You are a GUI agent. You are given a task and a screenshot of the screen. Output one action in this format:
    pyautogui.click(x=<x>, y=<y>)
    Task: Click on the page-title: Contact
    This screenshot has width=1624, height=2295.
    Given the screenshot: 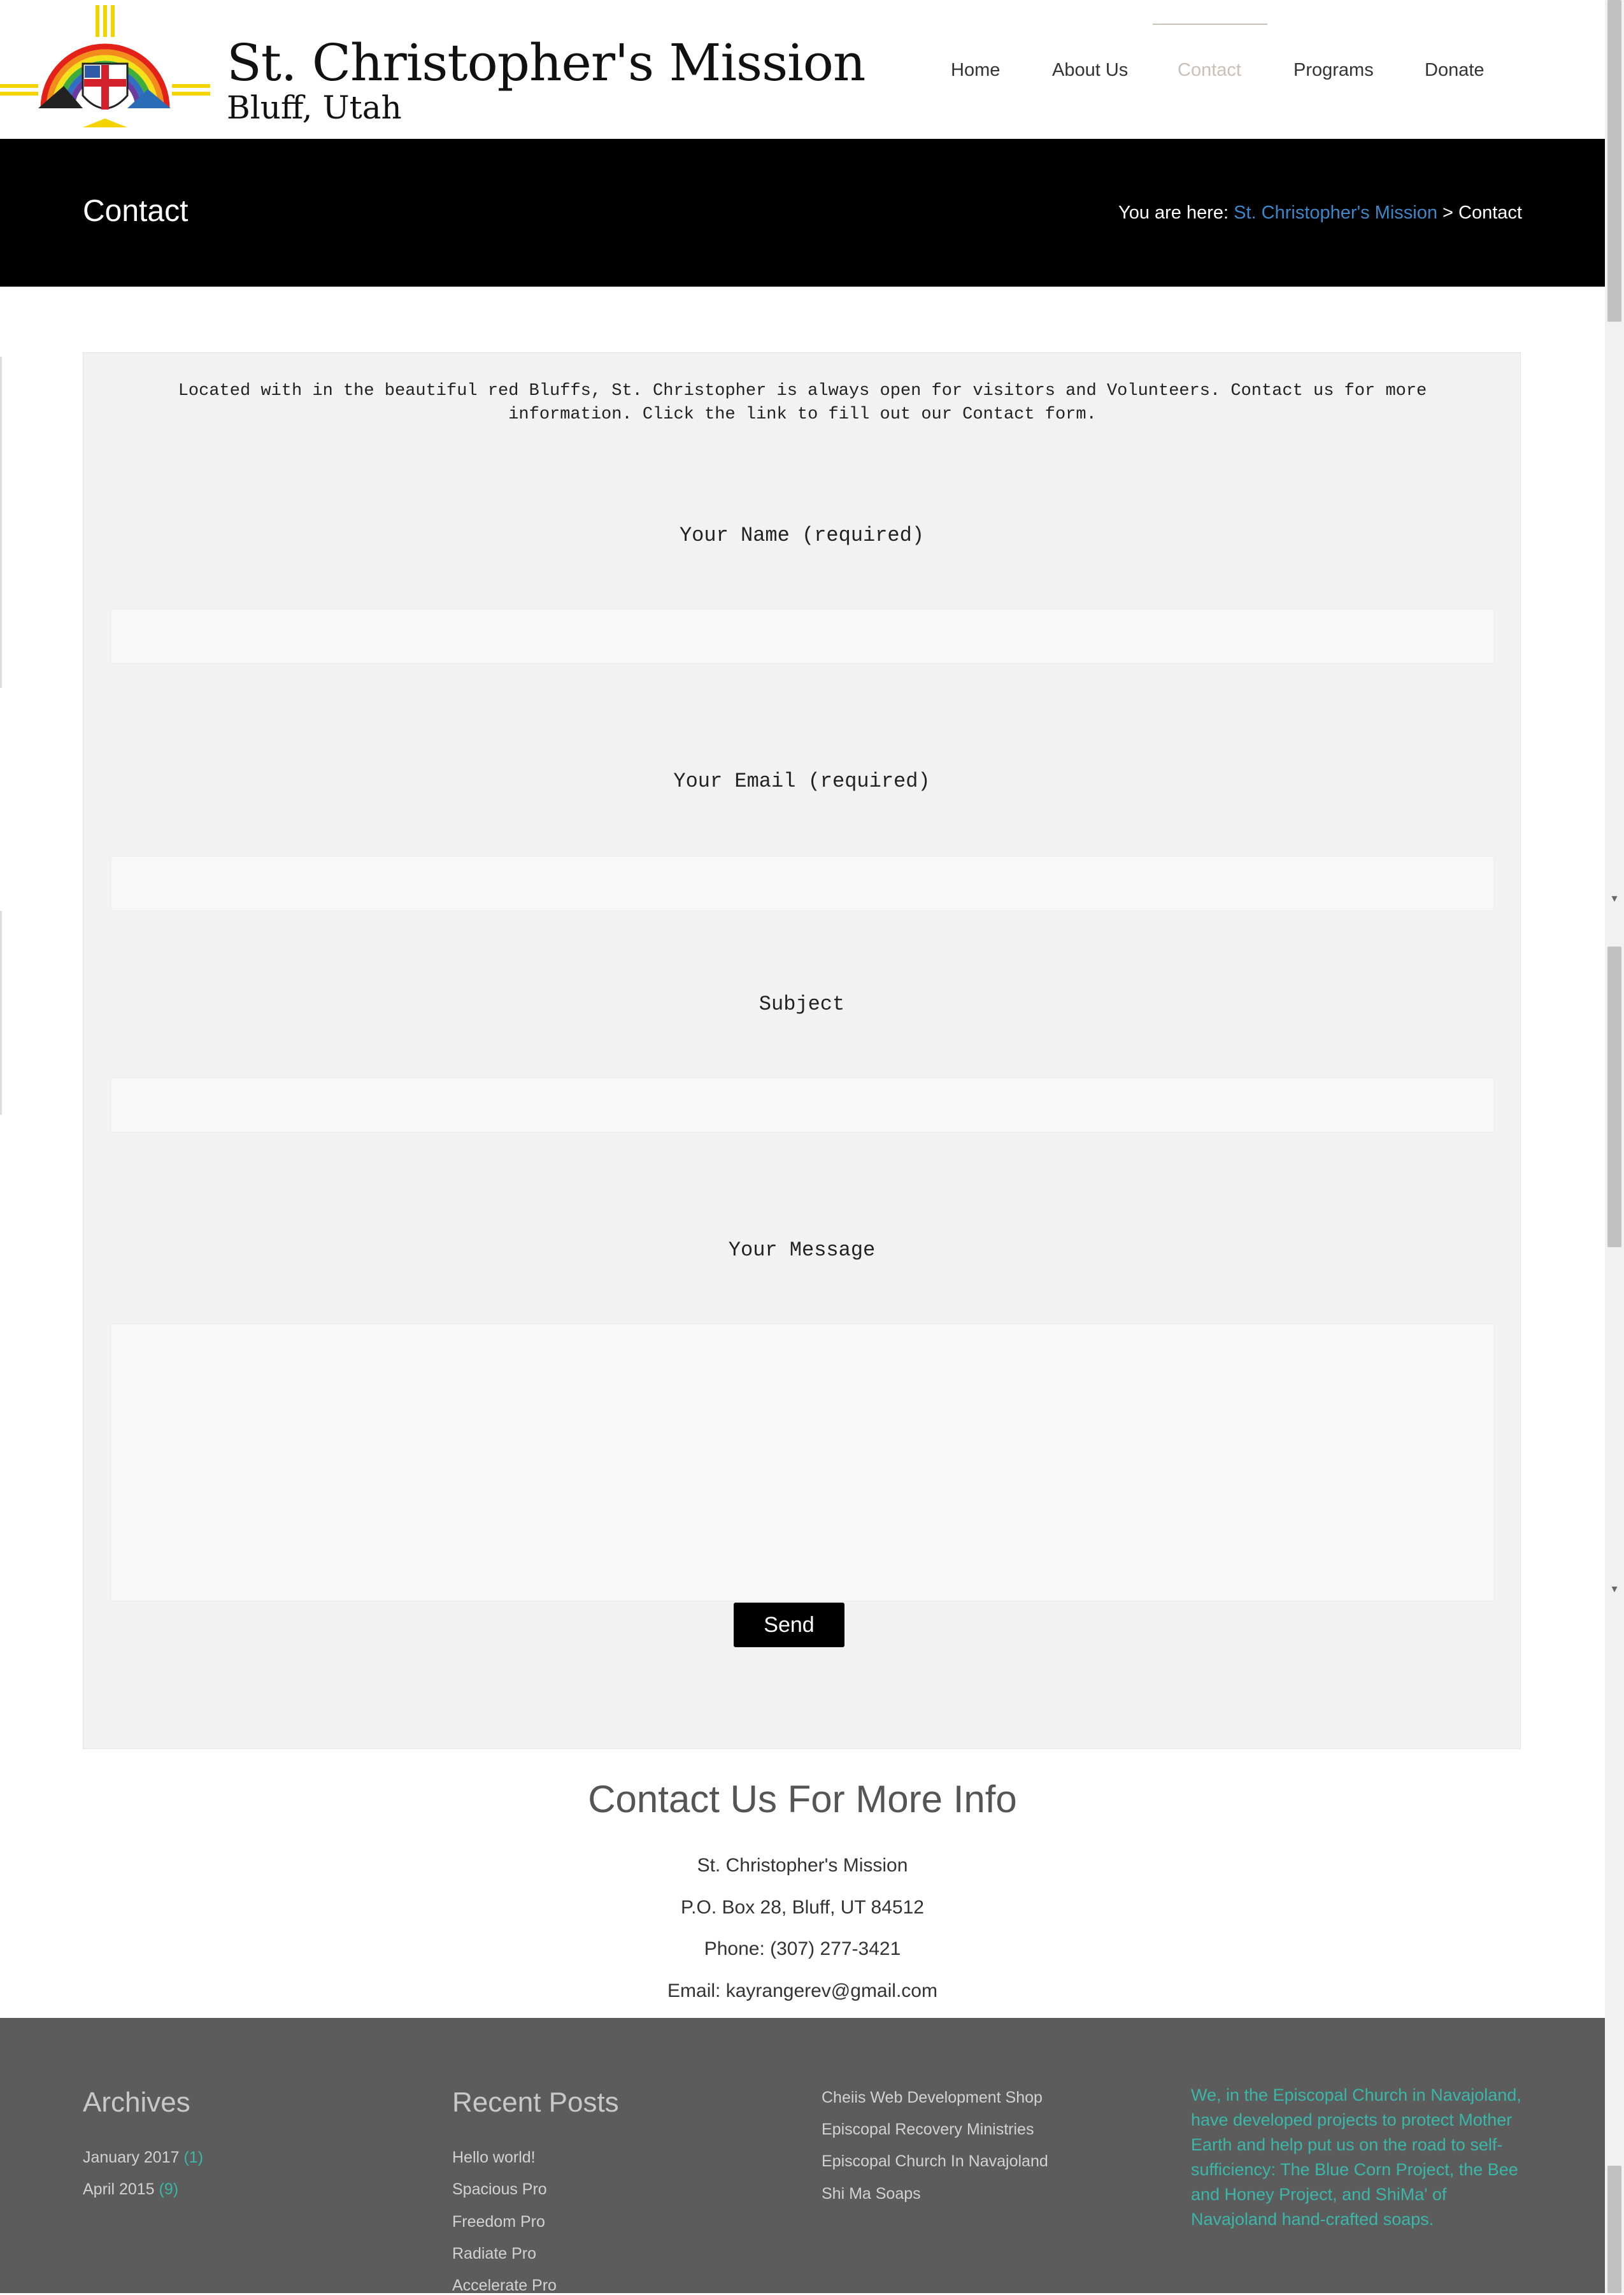 What is the action you would take?
    pyautogui.click(x=136, y=211)
    